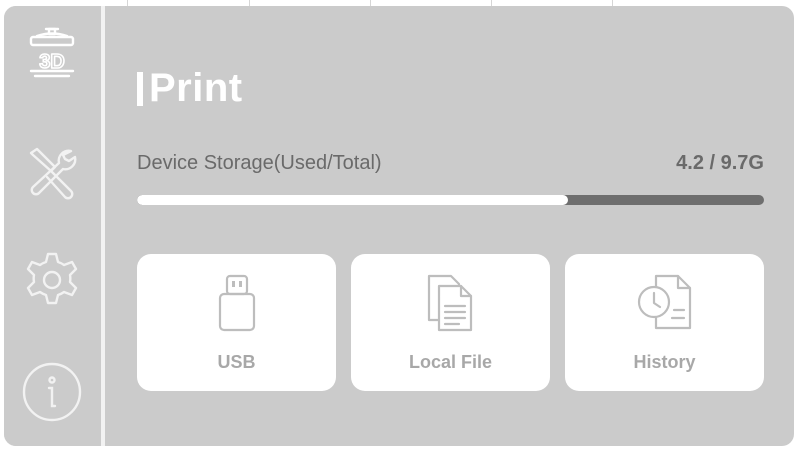 The image size is (800, 453). I want to click on page-title-block: Print, so click(190, 88).